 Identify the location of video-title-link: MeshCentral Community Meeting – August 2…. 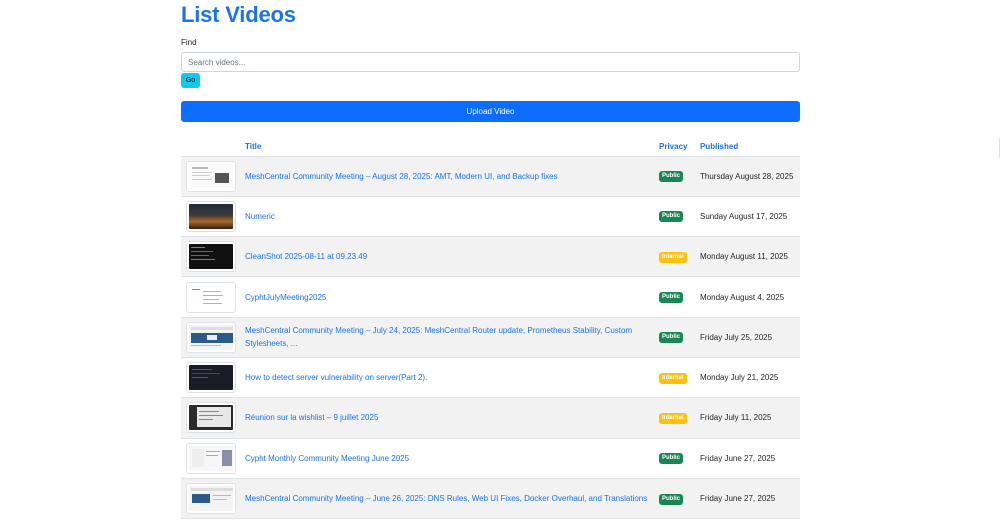
(452, 176).